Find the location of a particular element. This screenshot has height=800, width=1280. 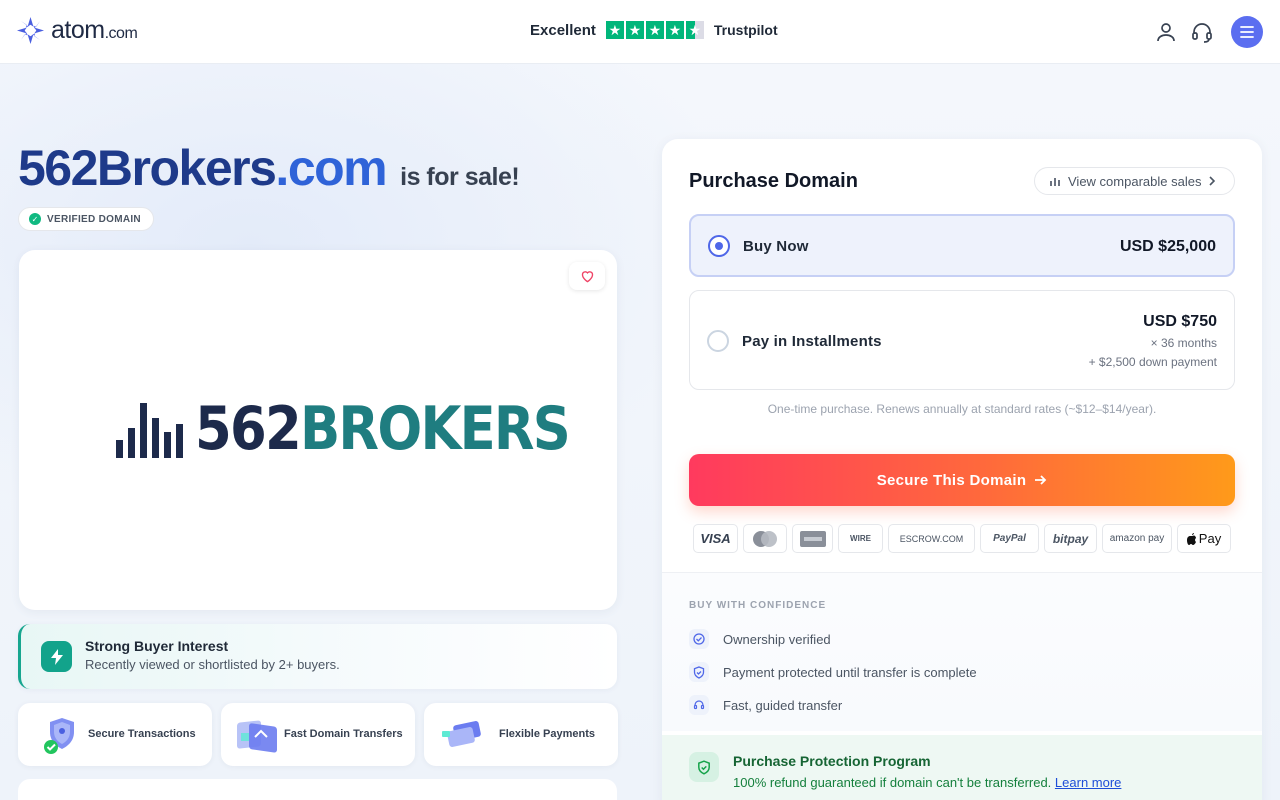

confidence-title: BUY WITH CONFIDENCE is located at coordinates (758, 605).